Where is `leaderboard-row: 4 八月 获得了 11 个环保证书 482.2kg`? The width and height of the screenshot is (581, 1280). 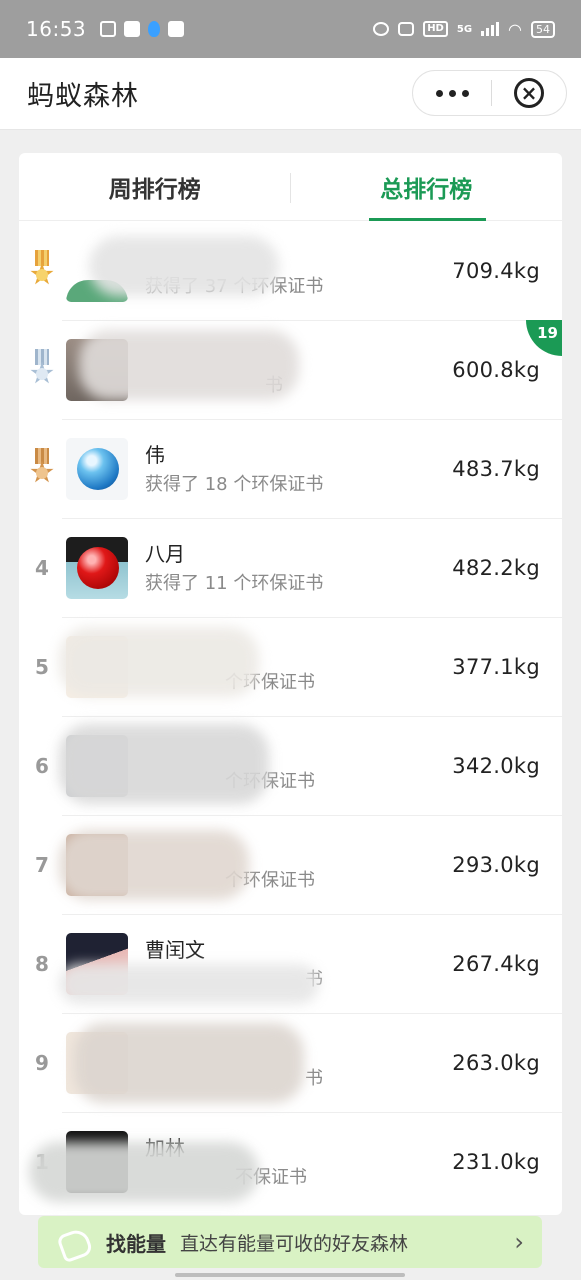 leaderboard-row: 4 八月 获得了 11 个环保证书 482.2kg is located at coordinates (290, 567).